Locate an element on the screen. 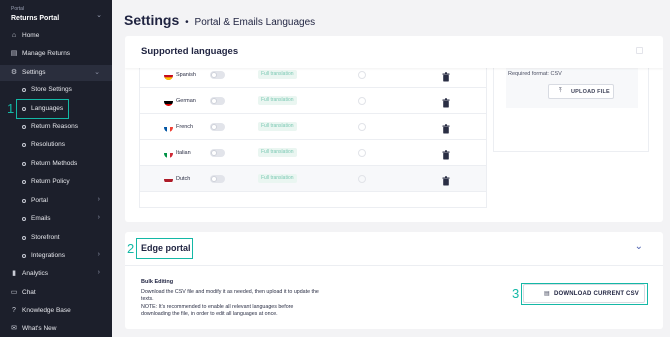  home-icon: ⌂ is located at coordinates (14, 35).